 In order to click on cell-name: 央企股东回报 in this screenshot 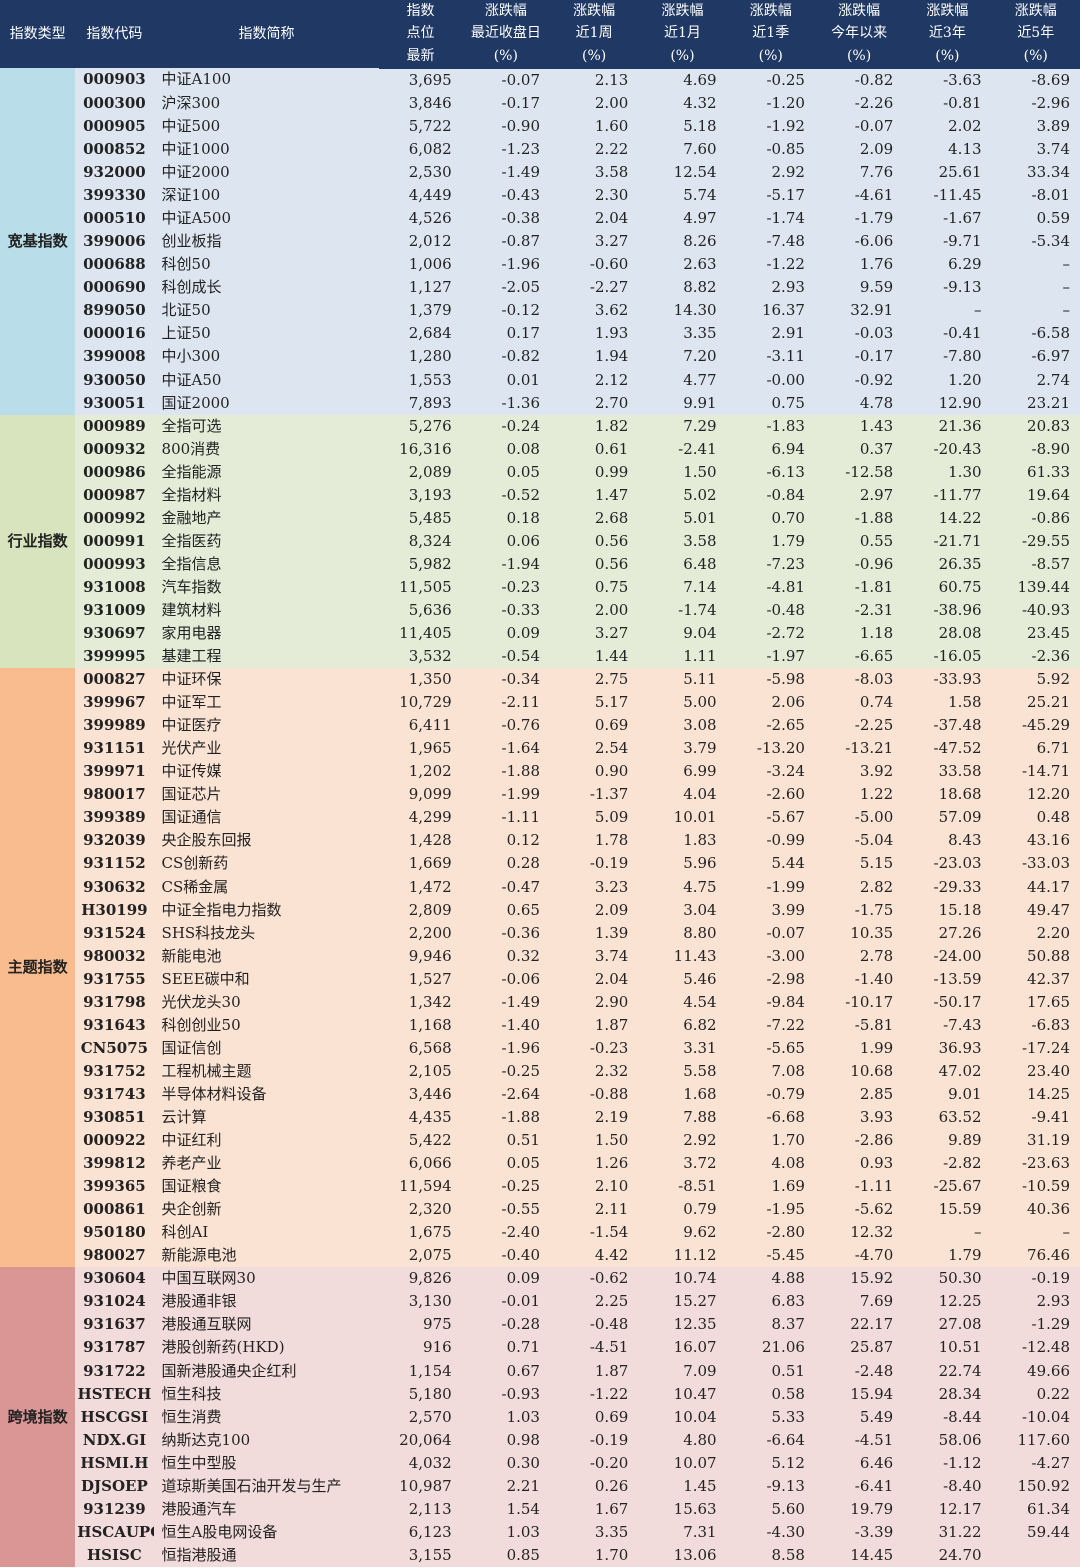, I will do `click(266, 841)`.